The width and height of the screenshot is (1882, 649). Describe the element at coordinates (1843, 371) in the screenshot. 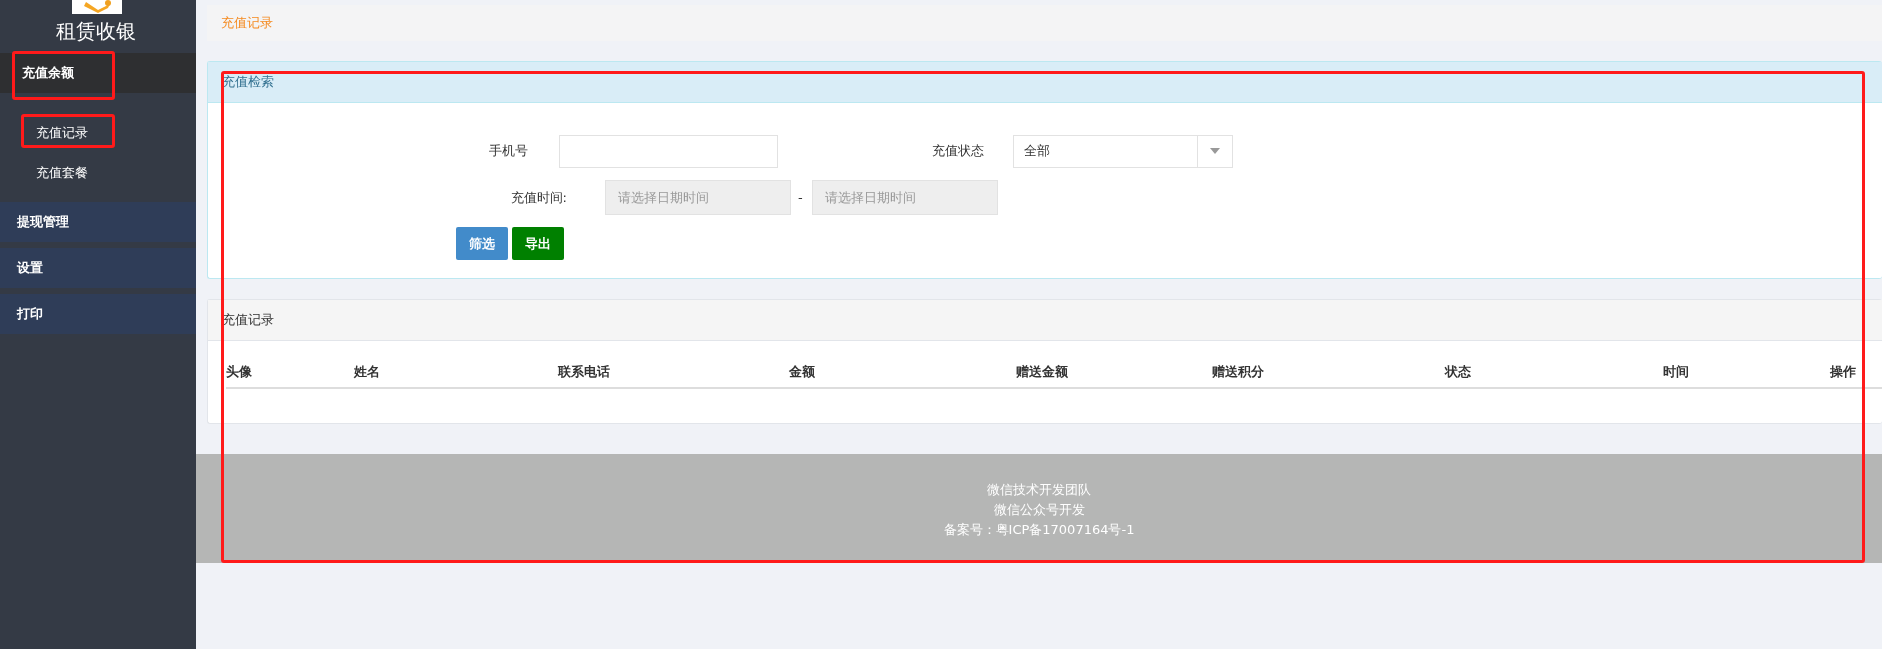

I see `column-header: 操作` at that location.